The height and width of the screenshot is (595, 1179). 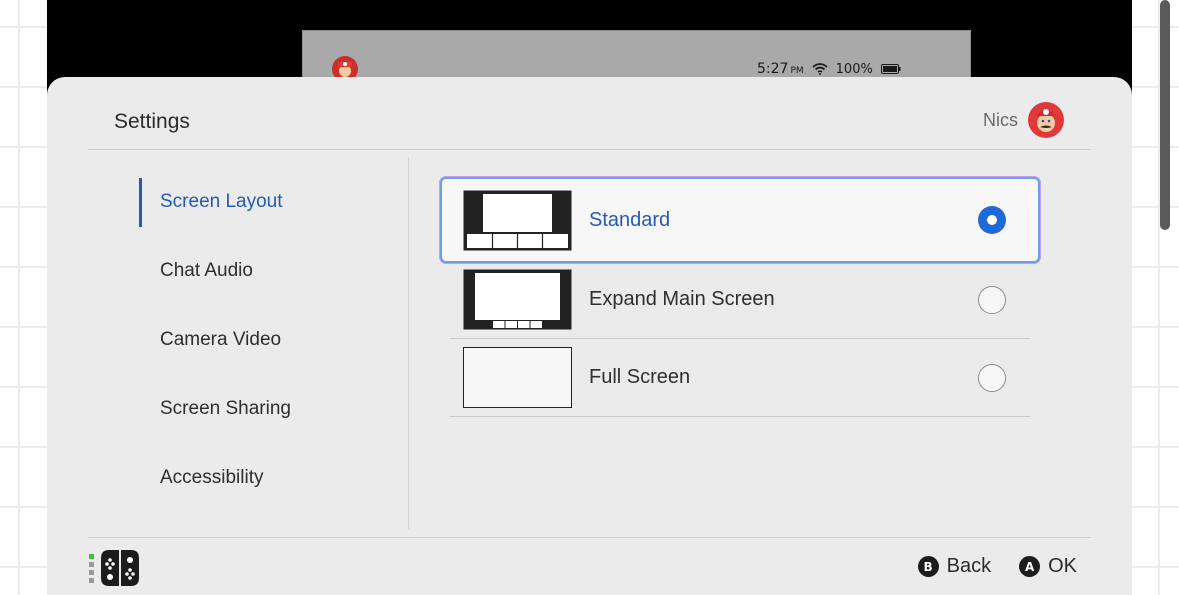 I want to click on option-label: Expand Main Screen, so click(x=682, y=299).